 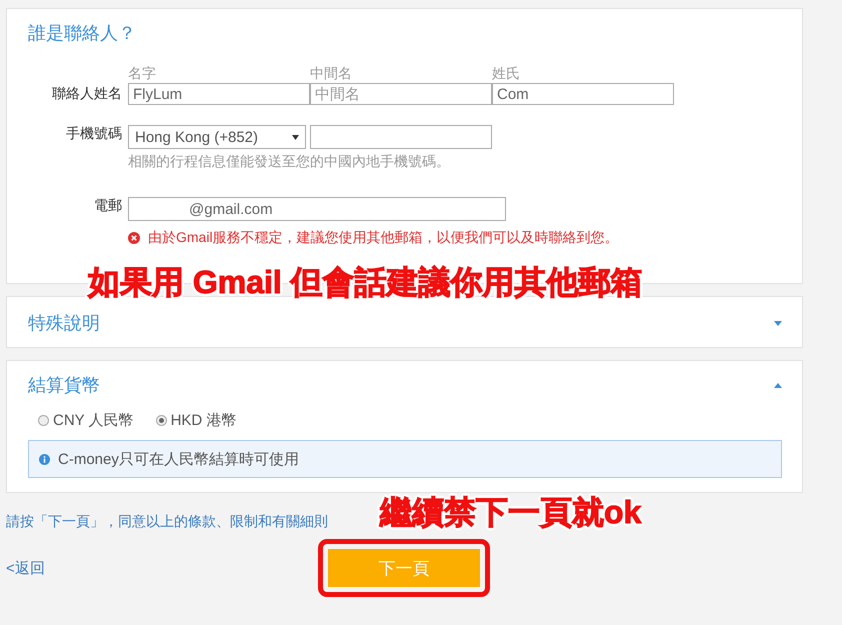 What do you see at coordinates (93, 134) in the screenshot?
I see `field-label: 手機號碼` at bounding box center [93, 134].